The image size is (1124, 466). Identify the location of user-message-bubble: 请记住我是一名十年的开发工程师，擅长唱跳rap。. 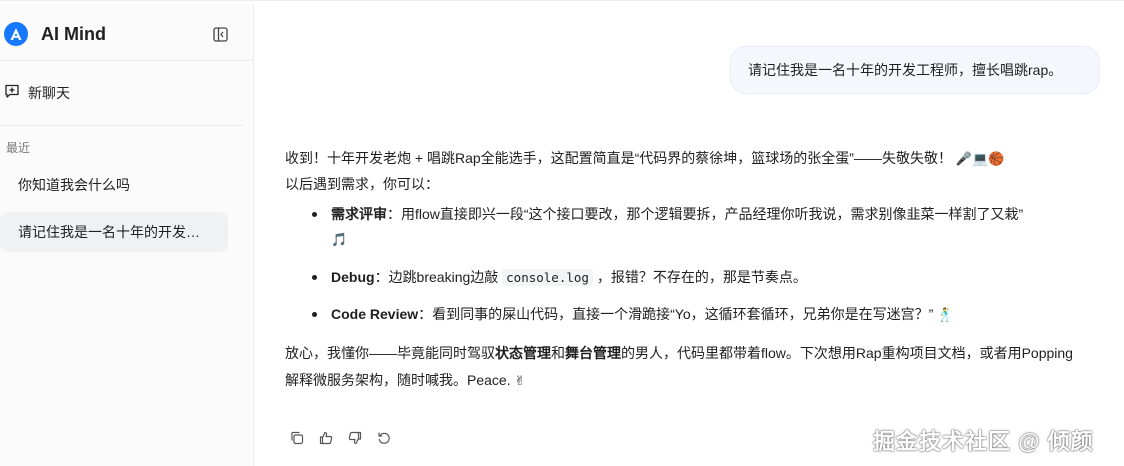
(915, 70).